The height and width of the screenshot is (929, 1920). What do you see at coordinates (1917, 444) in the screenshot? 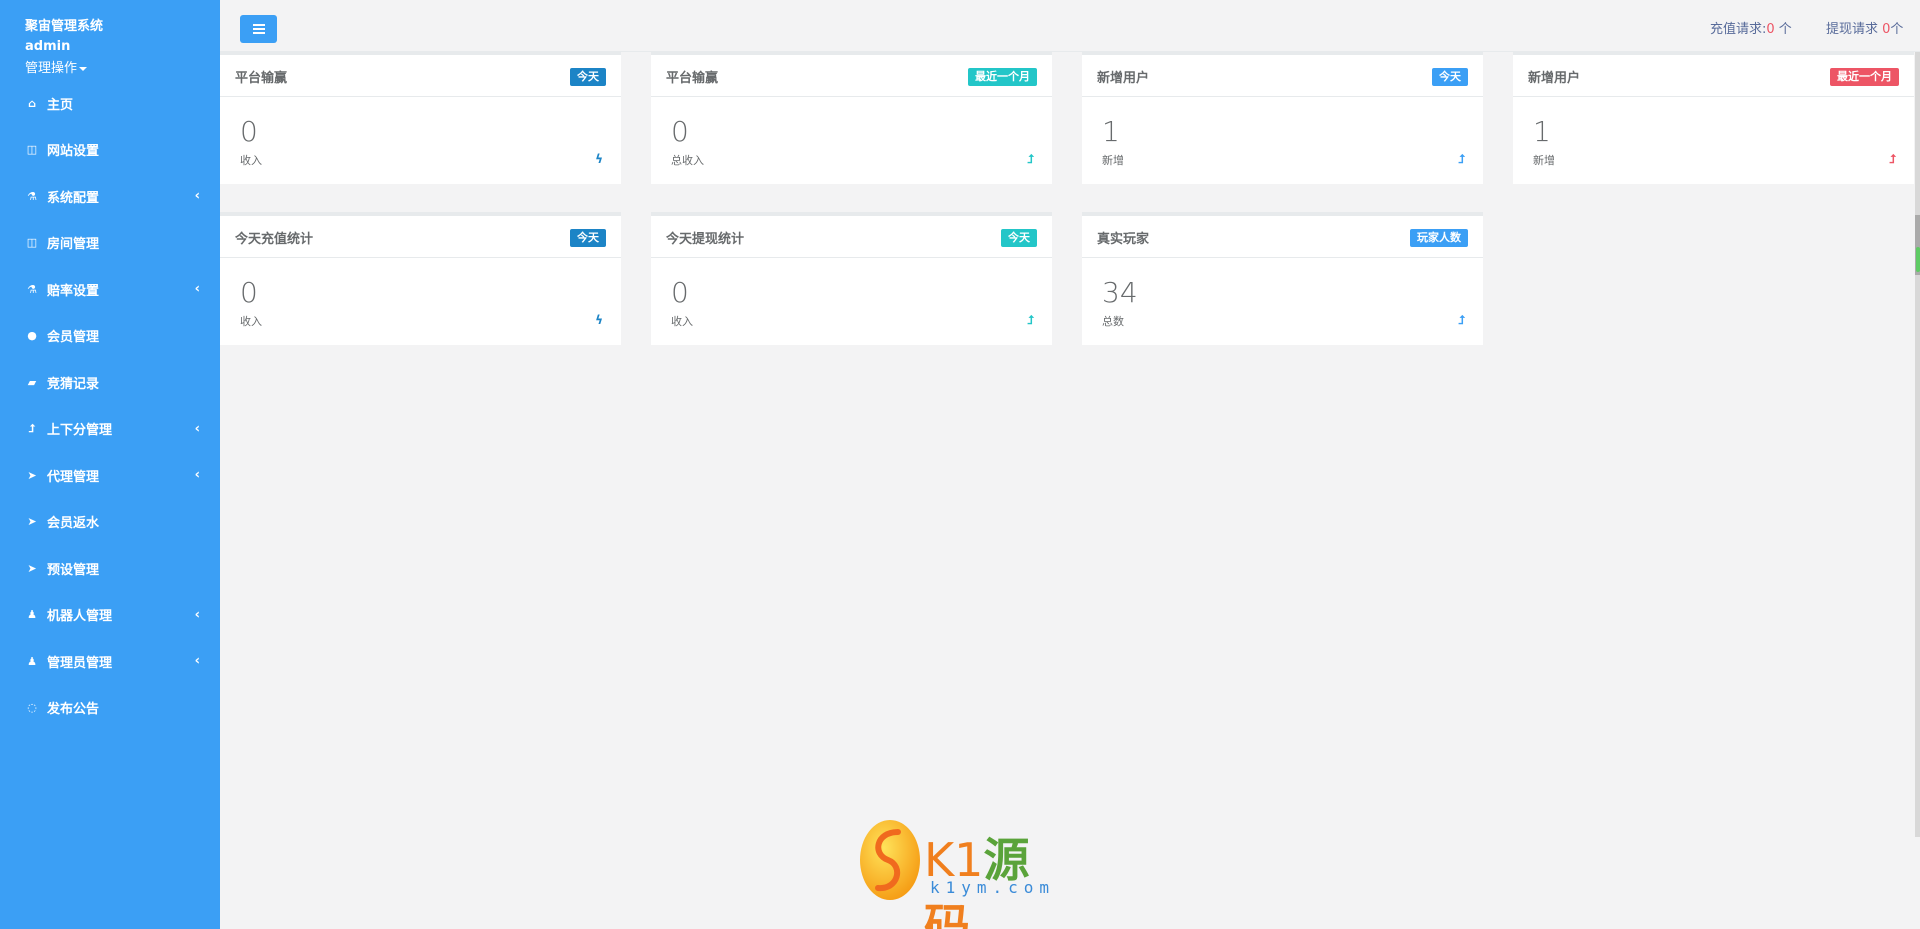
I see `scrollbar` at bounding box center [1917, 444].